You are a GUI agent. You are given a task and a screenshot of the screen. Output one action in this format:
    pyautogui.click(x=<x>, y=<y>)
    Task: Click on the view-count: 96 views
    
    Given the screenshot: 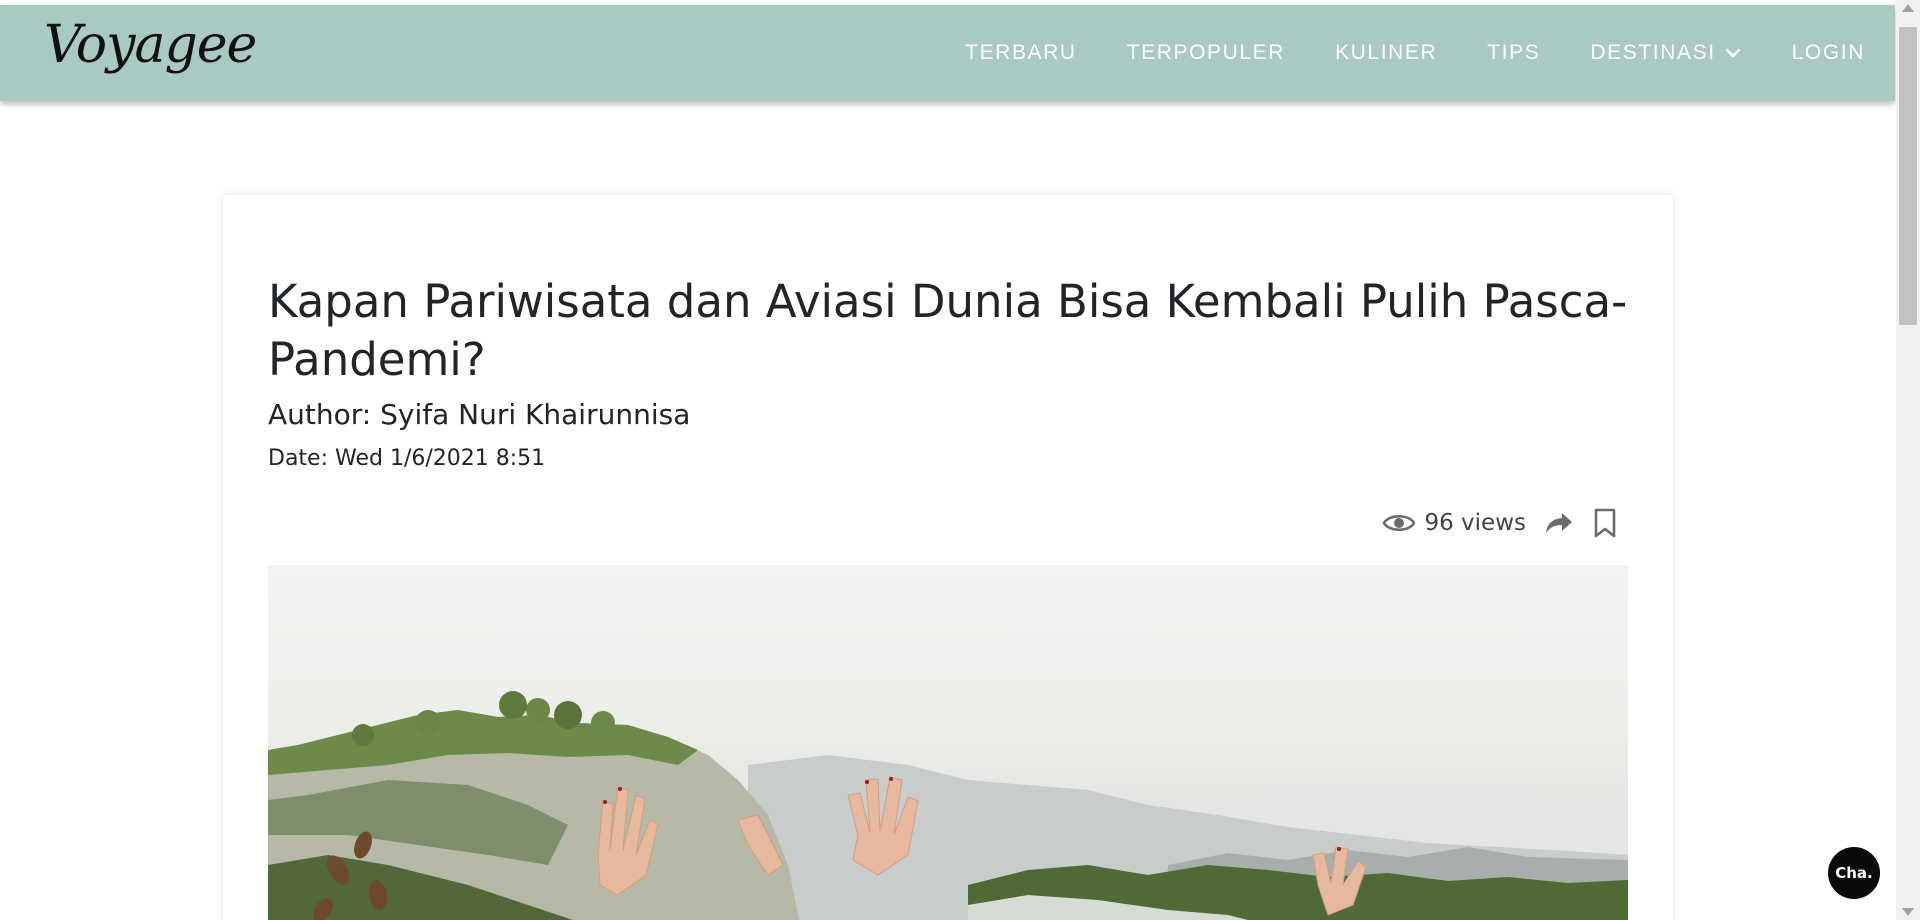 What is the action you would take?
    pyautogui.click(x=1454, y=523)
    